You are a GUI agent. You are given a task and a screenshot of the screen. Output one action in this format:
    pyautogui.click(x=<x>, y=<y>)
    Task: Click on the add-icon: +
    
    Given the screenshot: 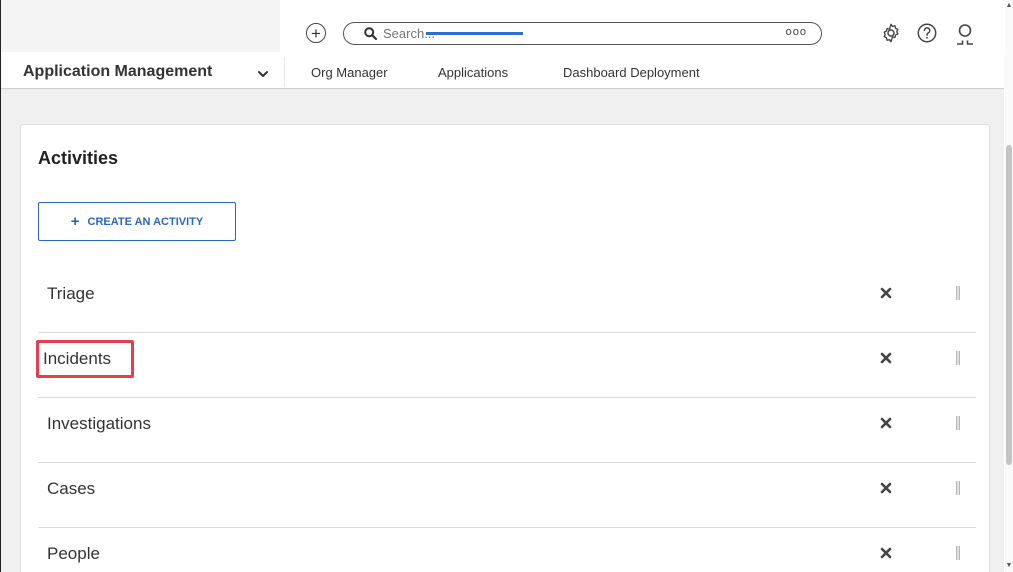 What is the action you would take?
    pyautogui.click(x=316, y=33)
    